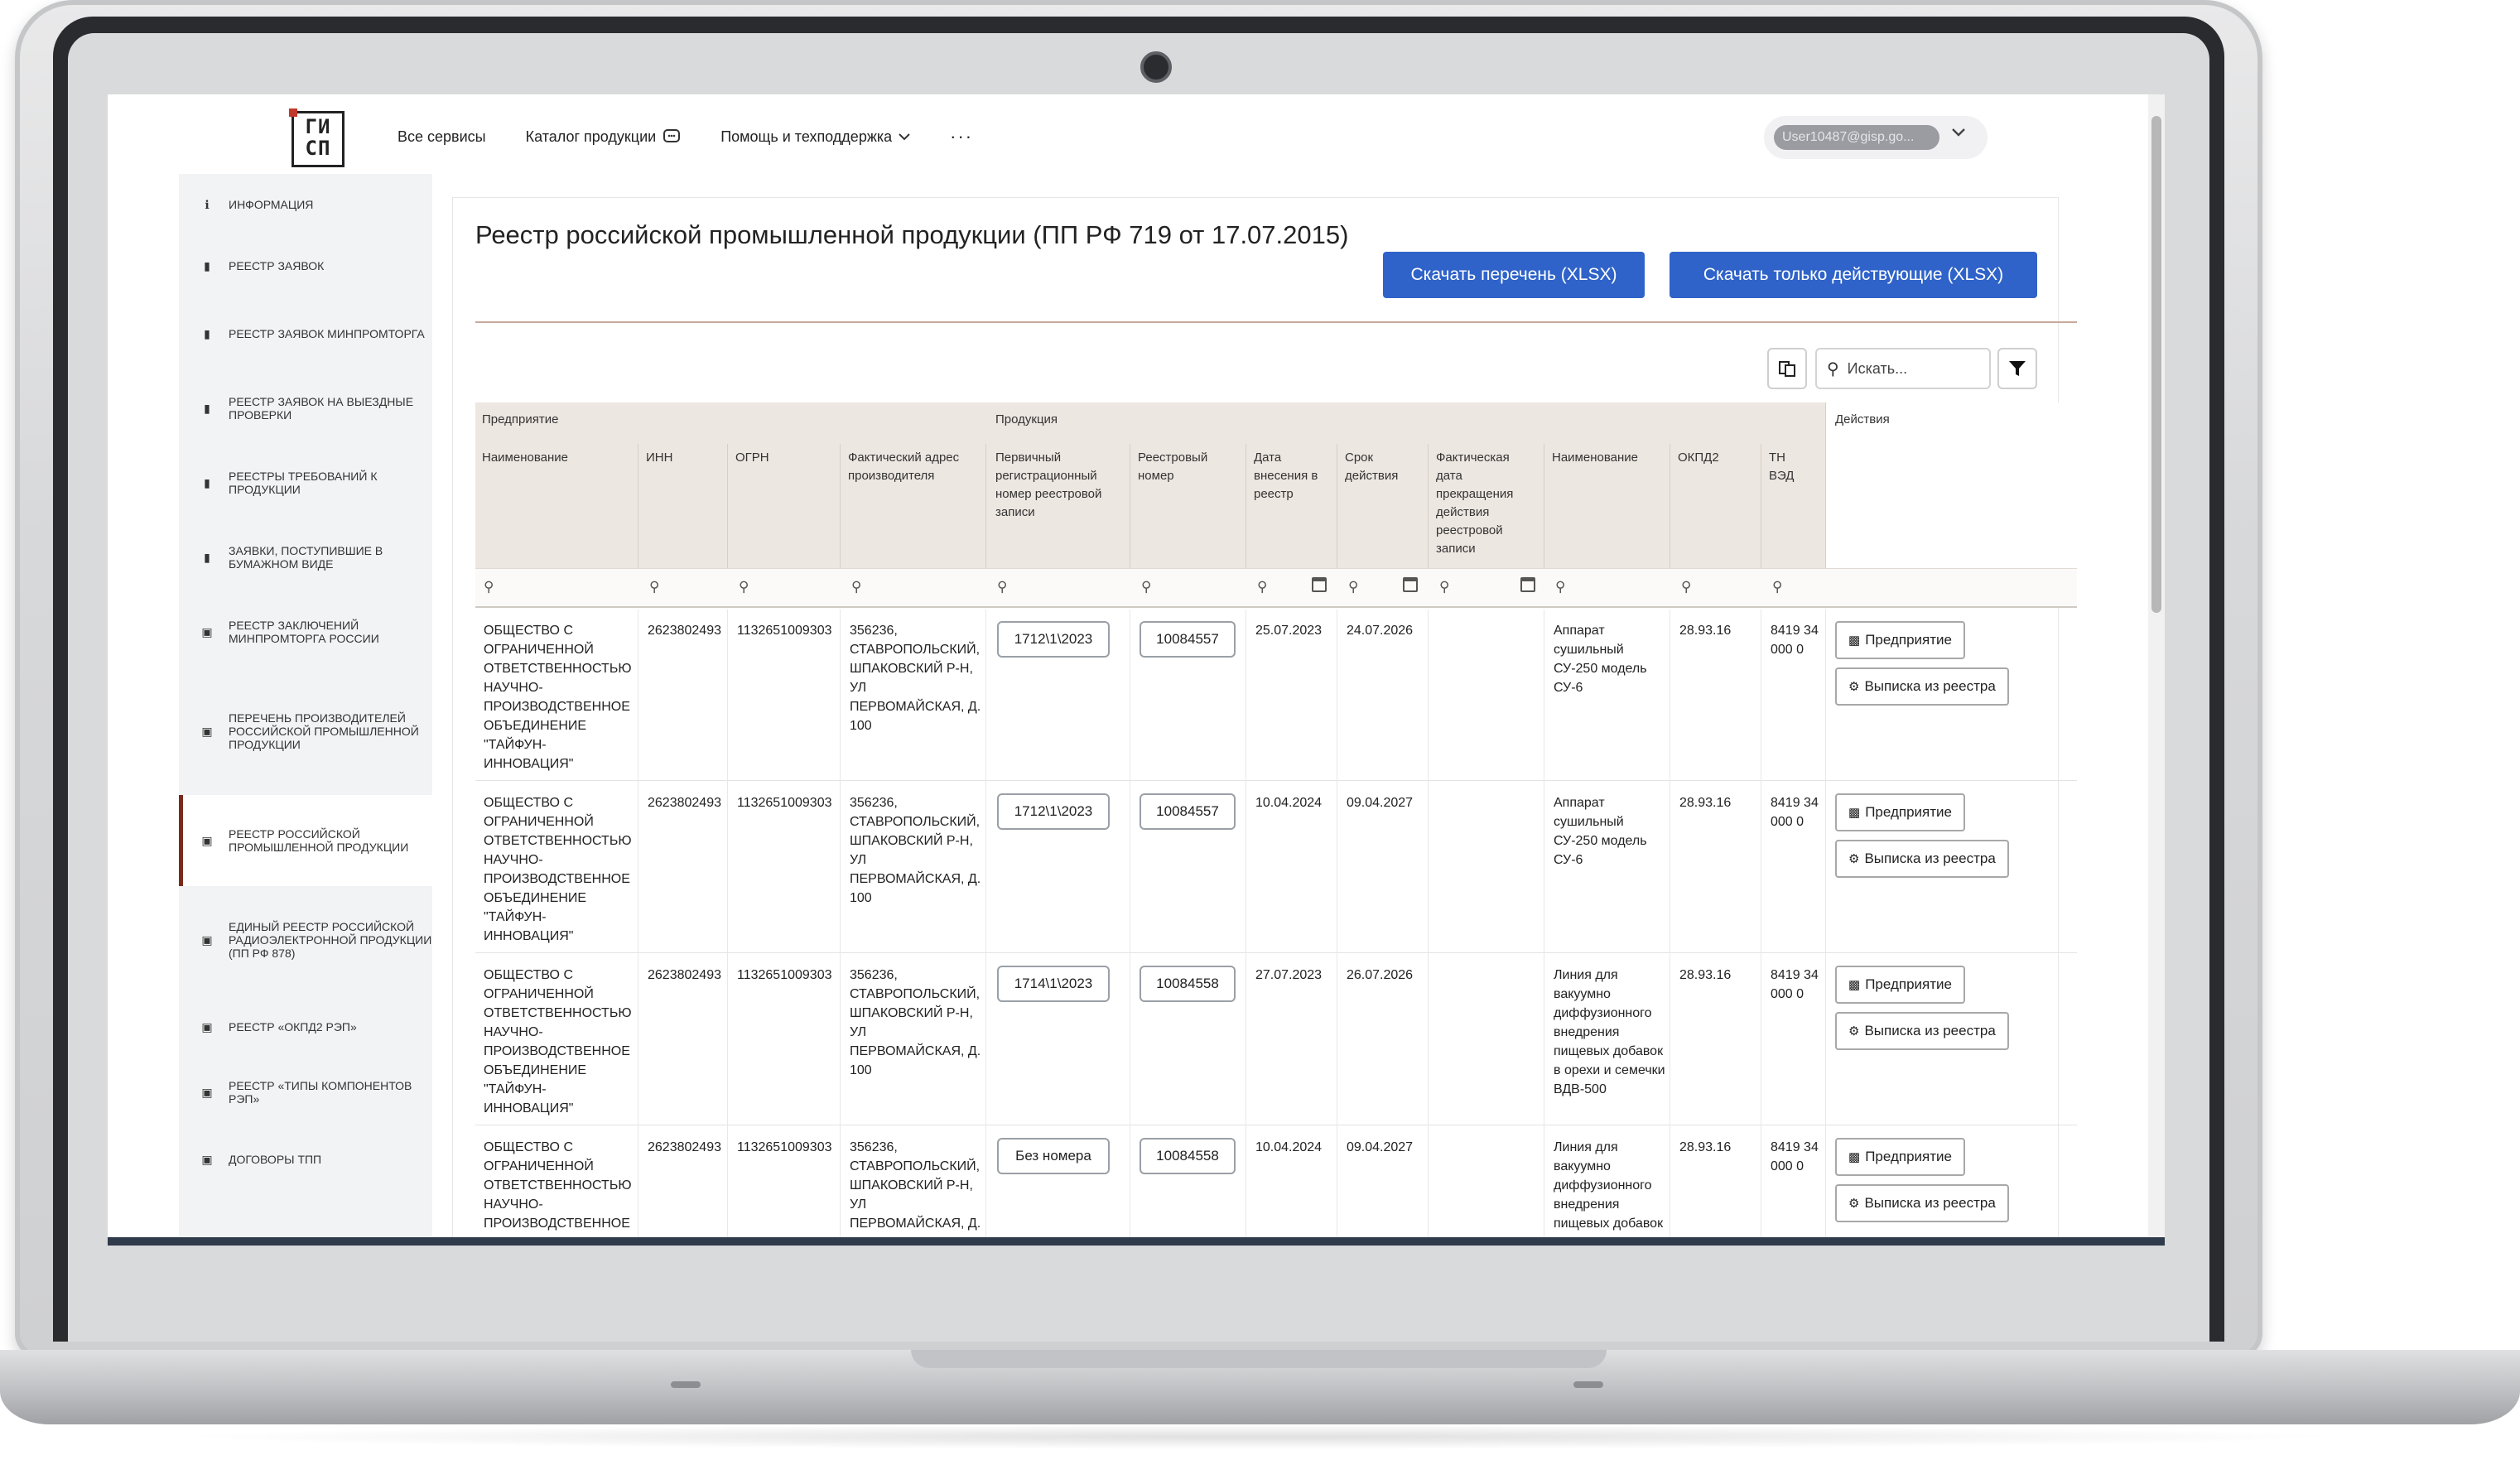 Image resolution: width=2520 pixels, height=1460 pixels. Describe the element at coordinates (271, 204) in the screenshot. I see `sidebar-item-label: Информация` at that location.